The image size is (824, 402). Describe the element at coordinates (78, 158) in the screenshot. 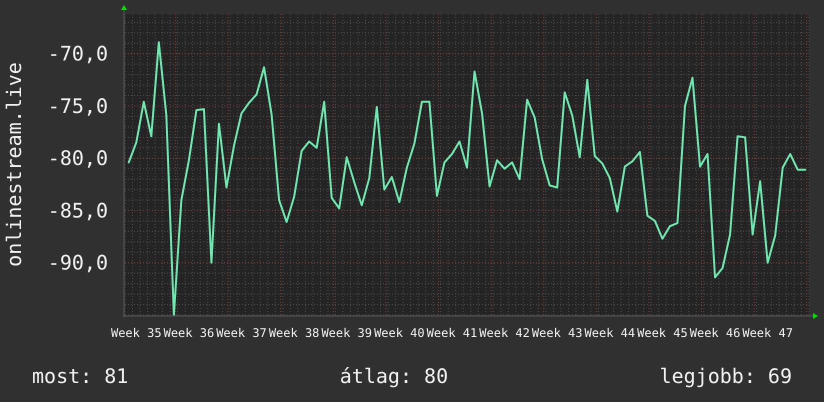

I see `axis-tick-label: -80,0` at that location.